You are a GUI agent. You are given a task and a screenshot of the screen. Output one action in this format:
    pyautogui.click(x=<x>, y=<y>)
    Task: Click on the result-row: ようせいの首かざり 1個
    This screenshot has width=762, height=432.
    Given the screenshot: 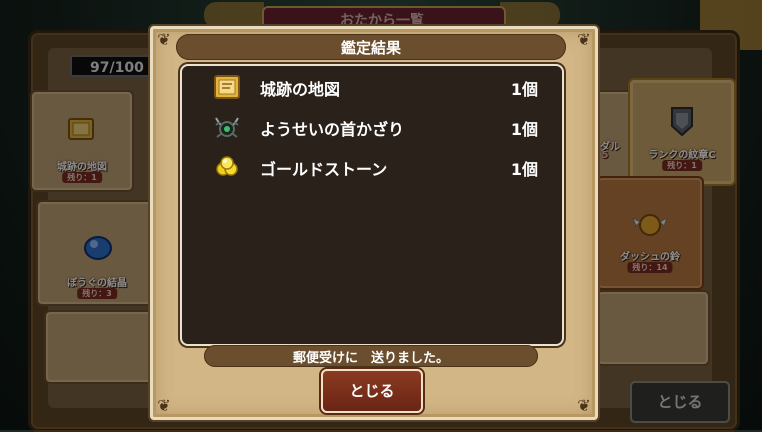 What is the action you would take?
    pyautogui.click(x=380, y=127)
    